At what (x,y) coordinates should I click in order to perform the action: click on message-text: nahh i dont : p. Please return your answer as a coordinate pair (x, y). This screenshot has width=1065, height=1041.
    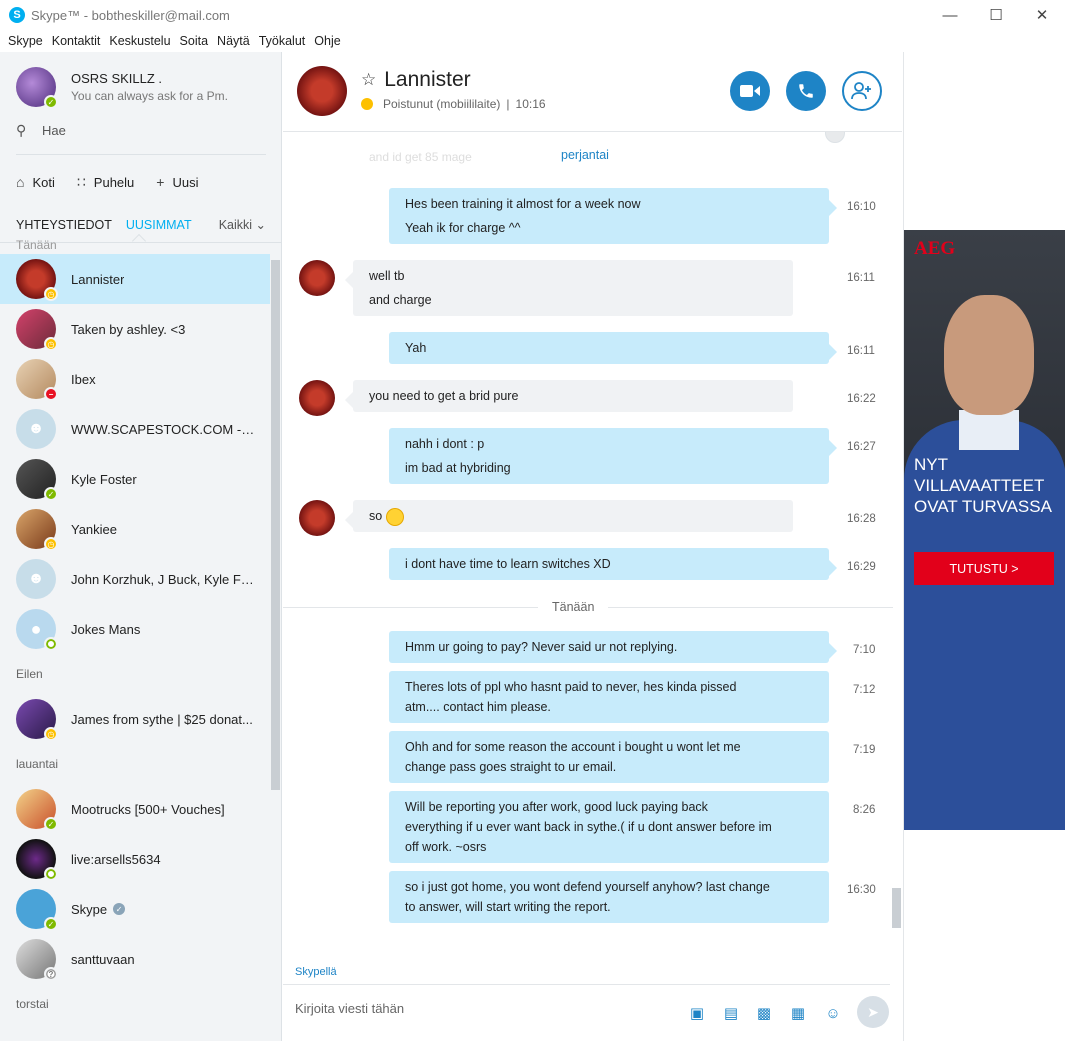
    Looking at the image, I should click on (445, 444).